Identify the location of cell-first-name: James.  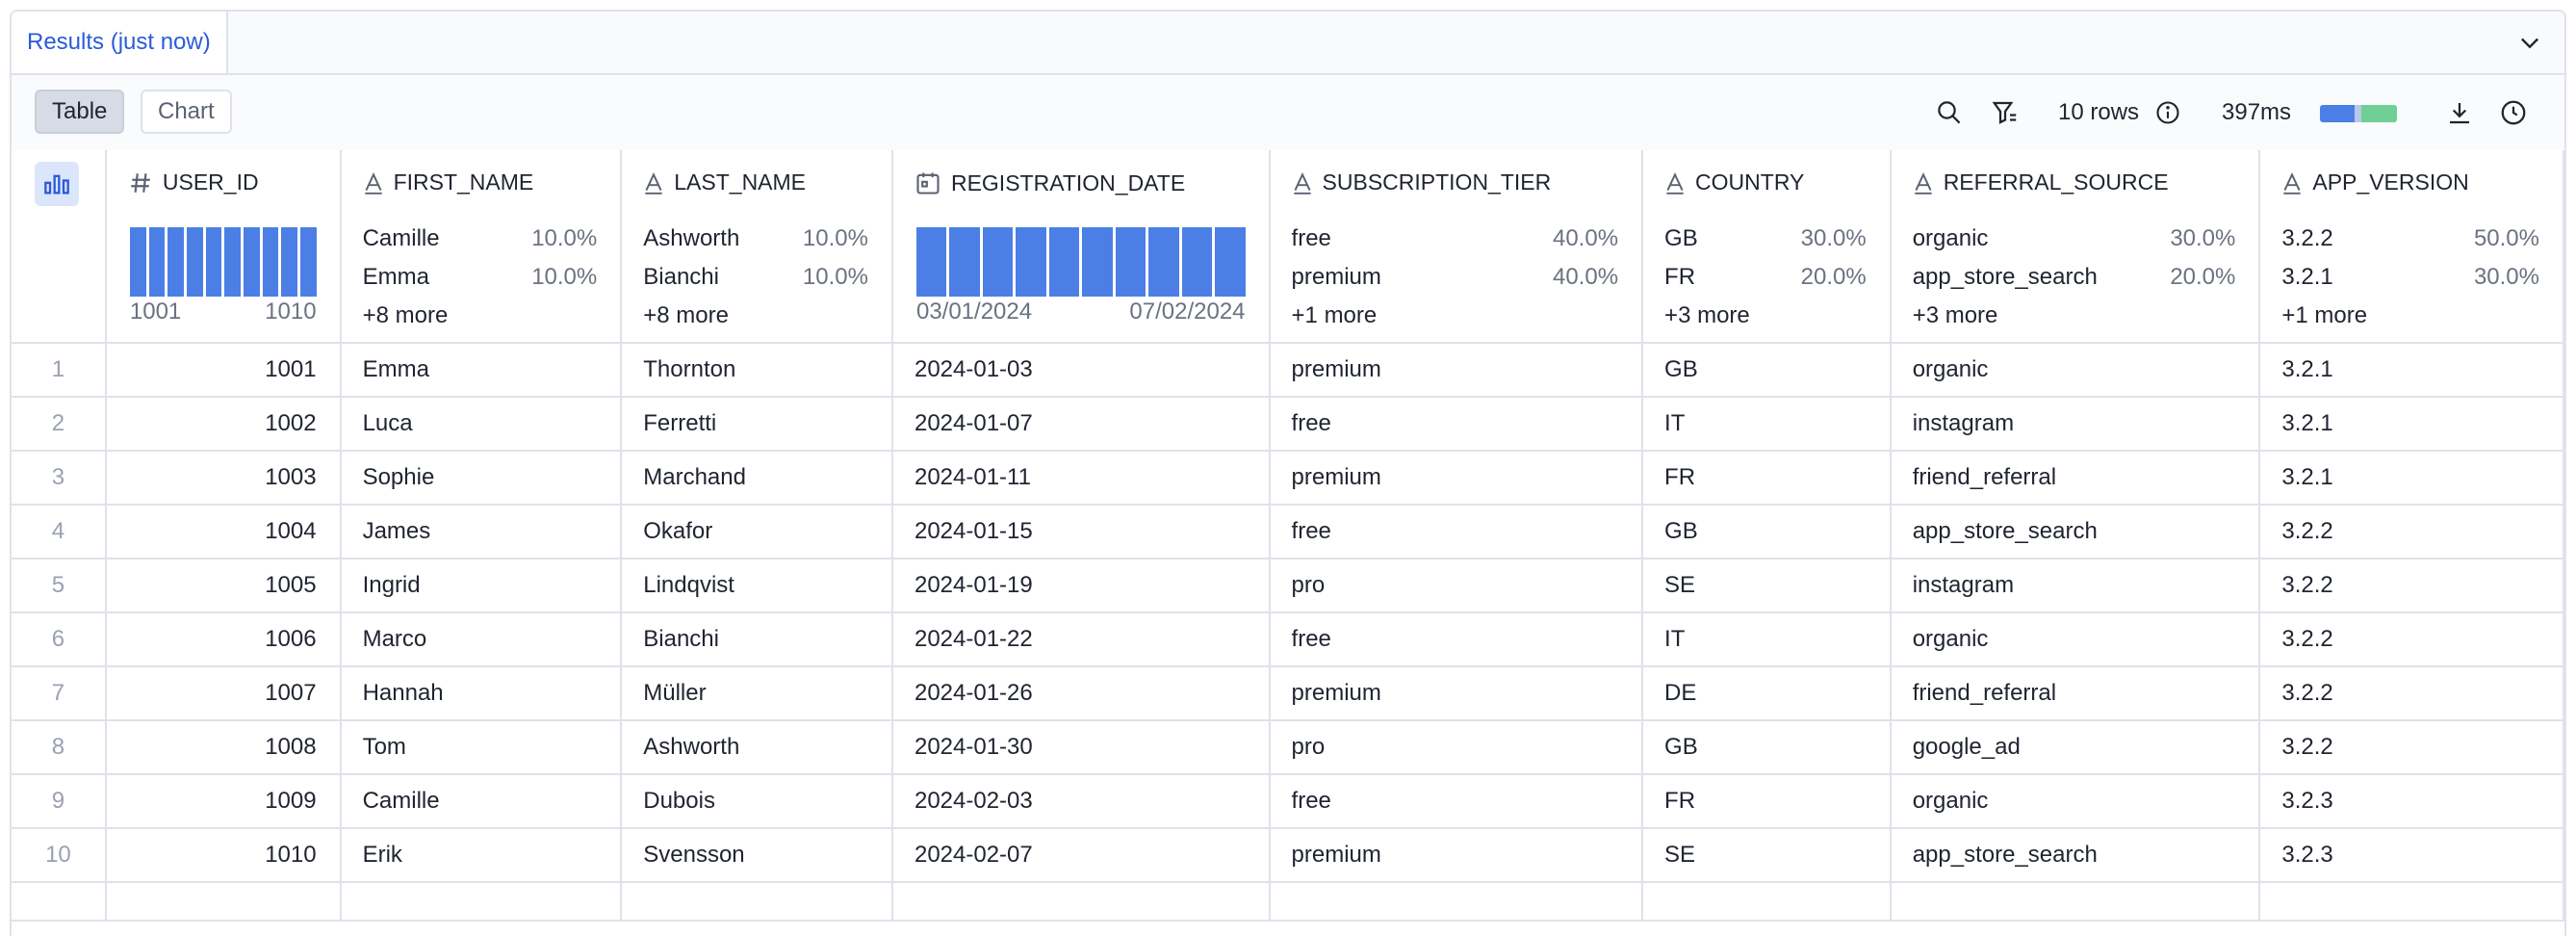
(482, 532).